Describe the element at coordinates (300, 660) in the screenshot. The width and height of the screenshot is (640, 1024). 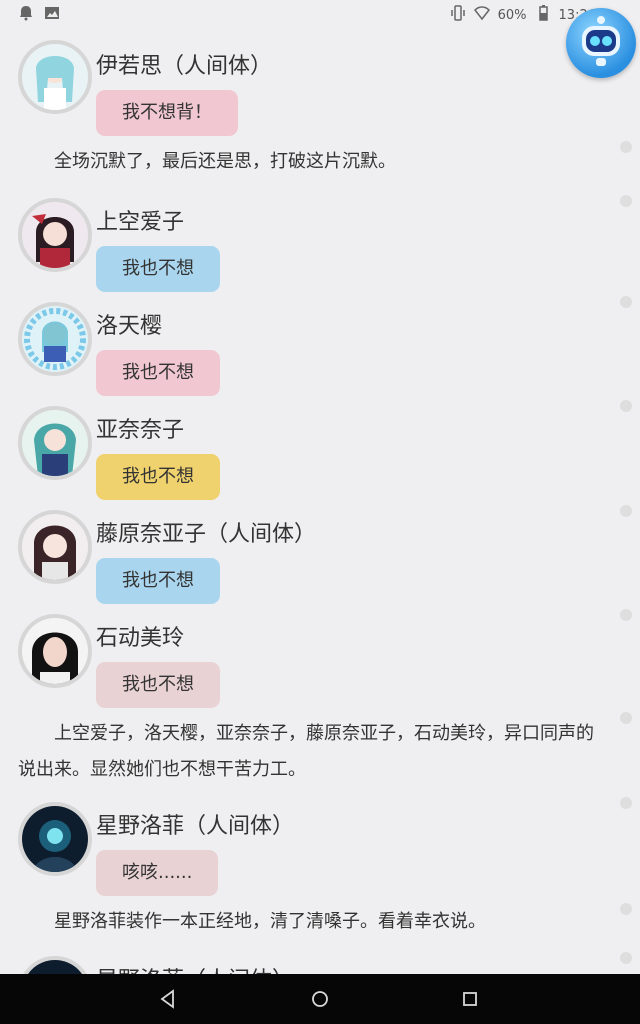
I see `chat-message: 石动美玲 我也不想` at that location.